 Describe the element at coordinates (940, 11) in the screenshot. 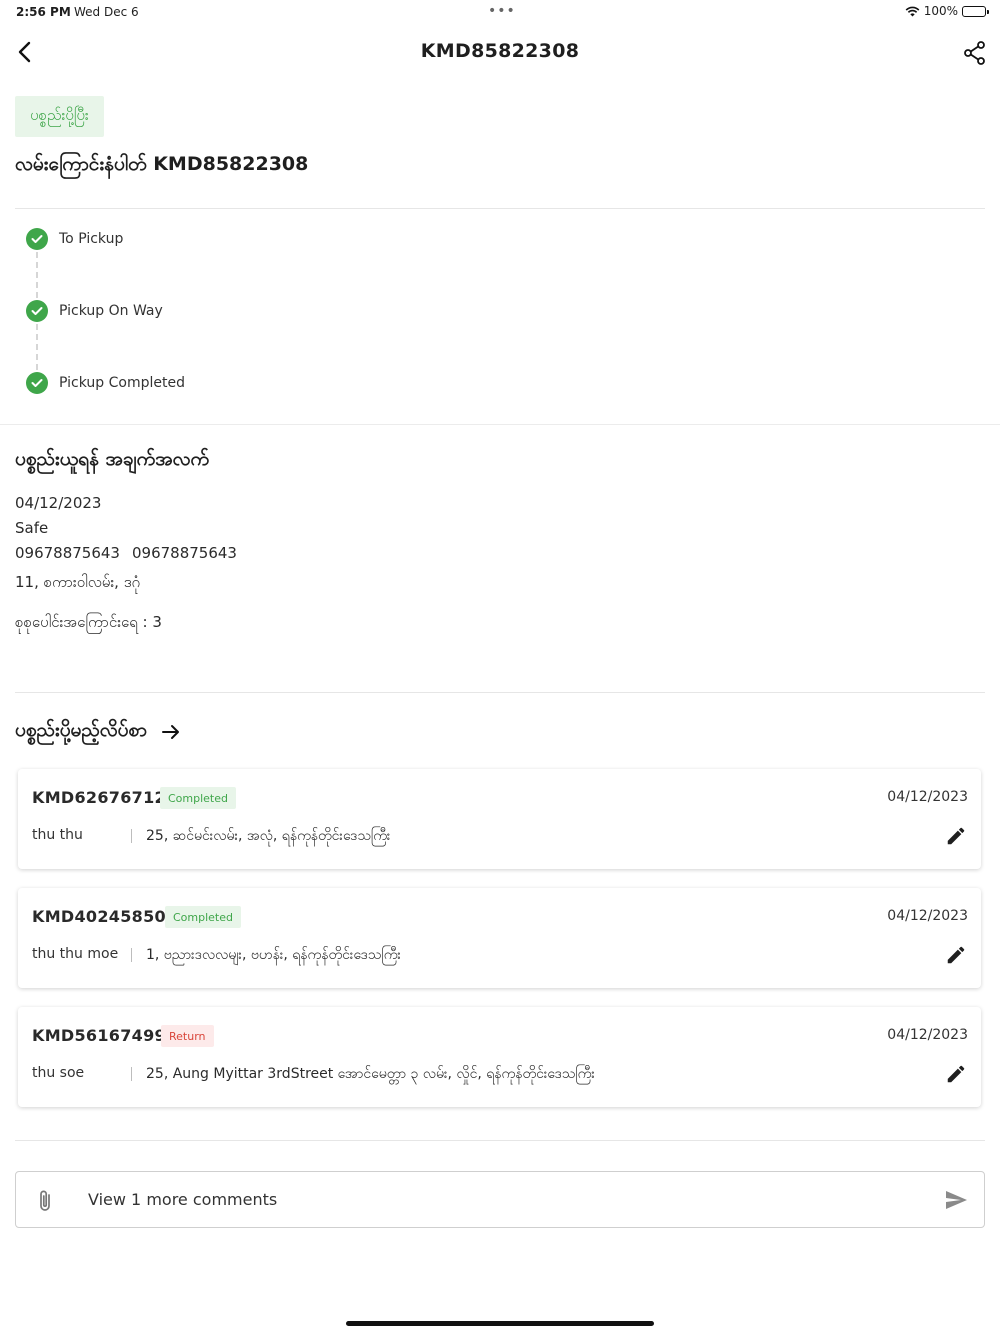

I see `battery-percent: 100%` at that location.